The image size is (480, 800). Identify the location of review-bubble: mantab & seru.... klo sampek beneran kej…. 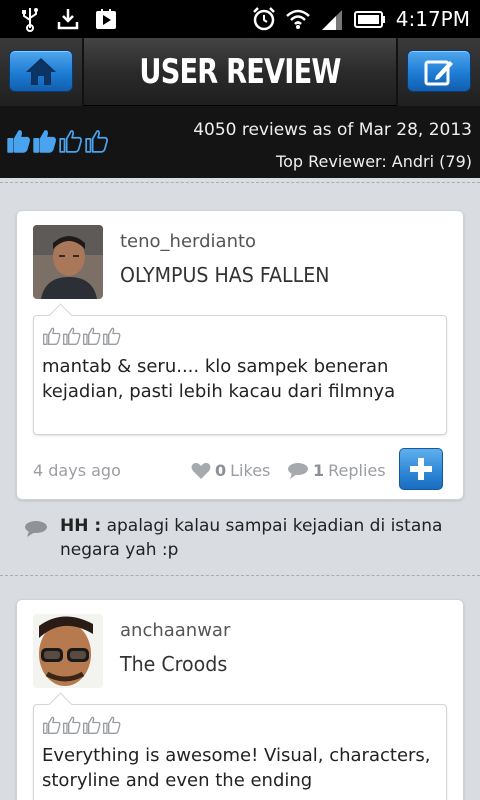
(240, 375).